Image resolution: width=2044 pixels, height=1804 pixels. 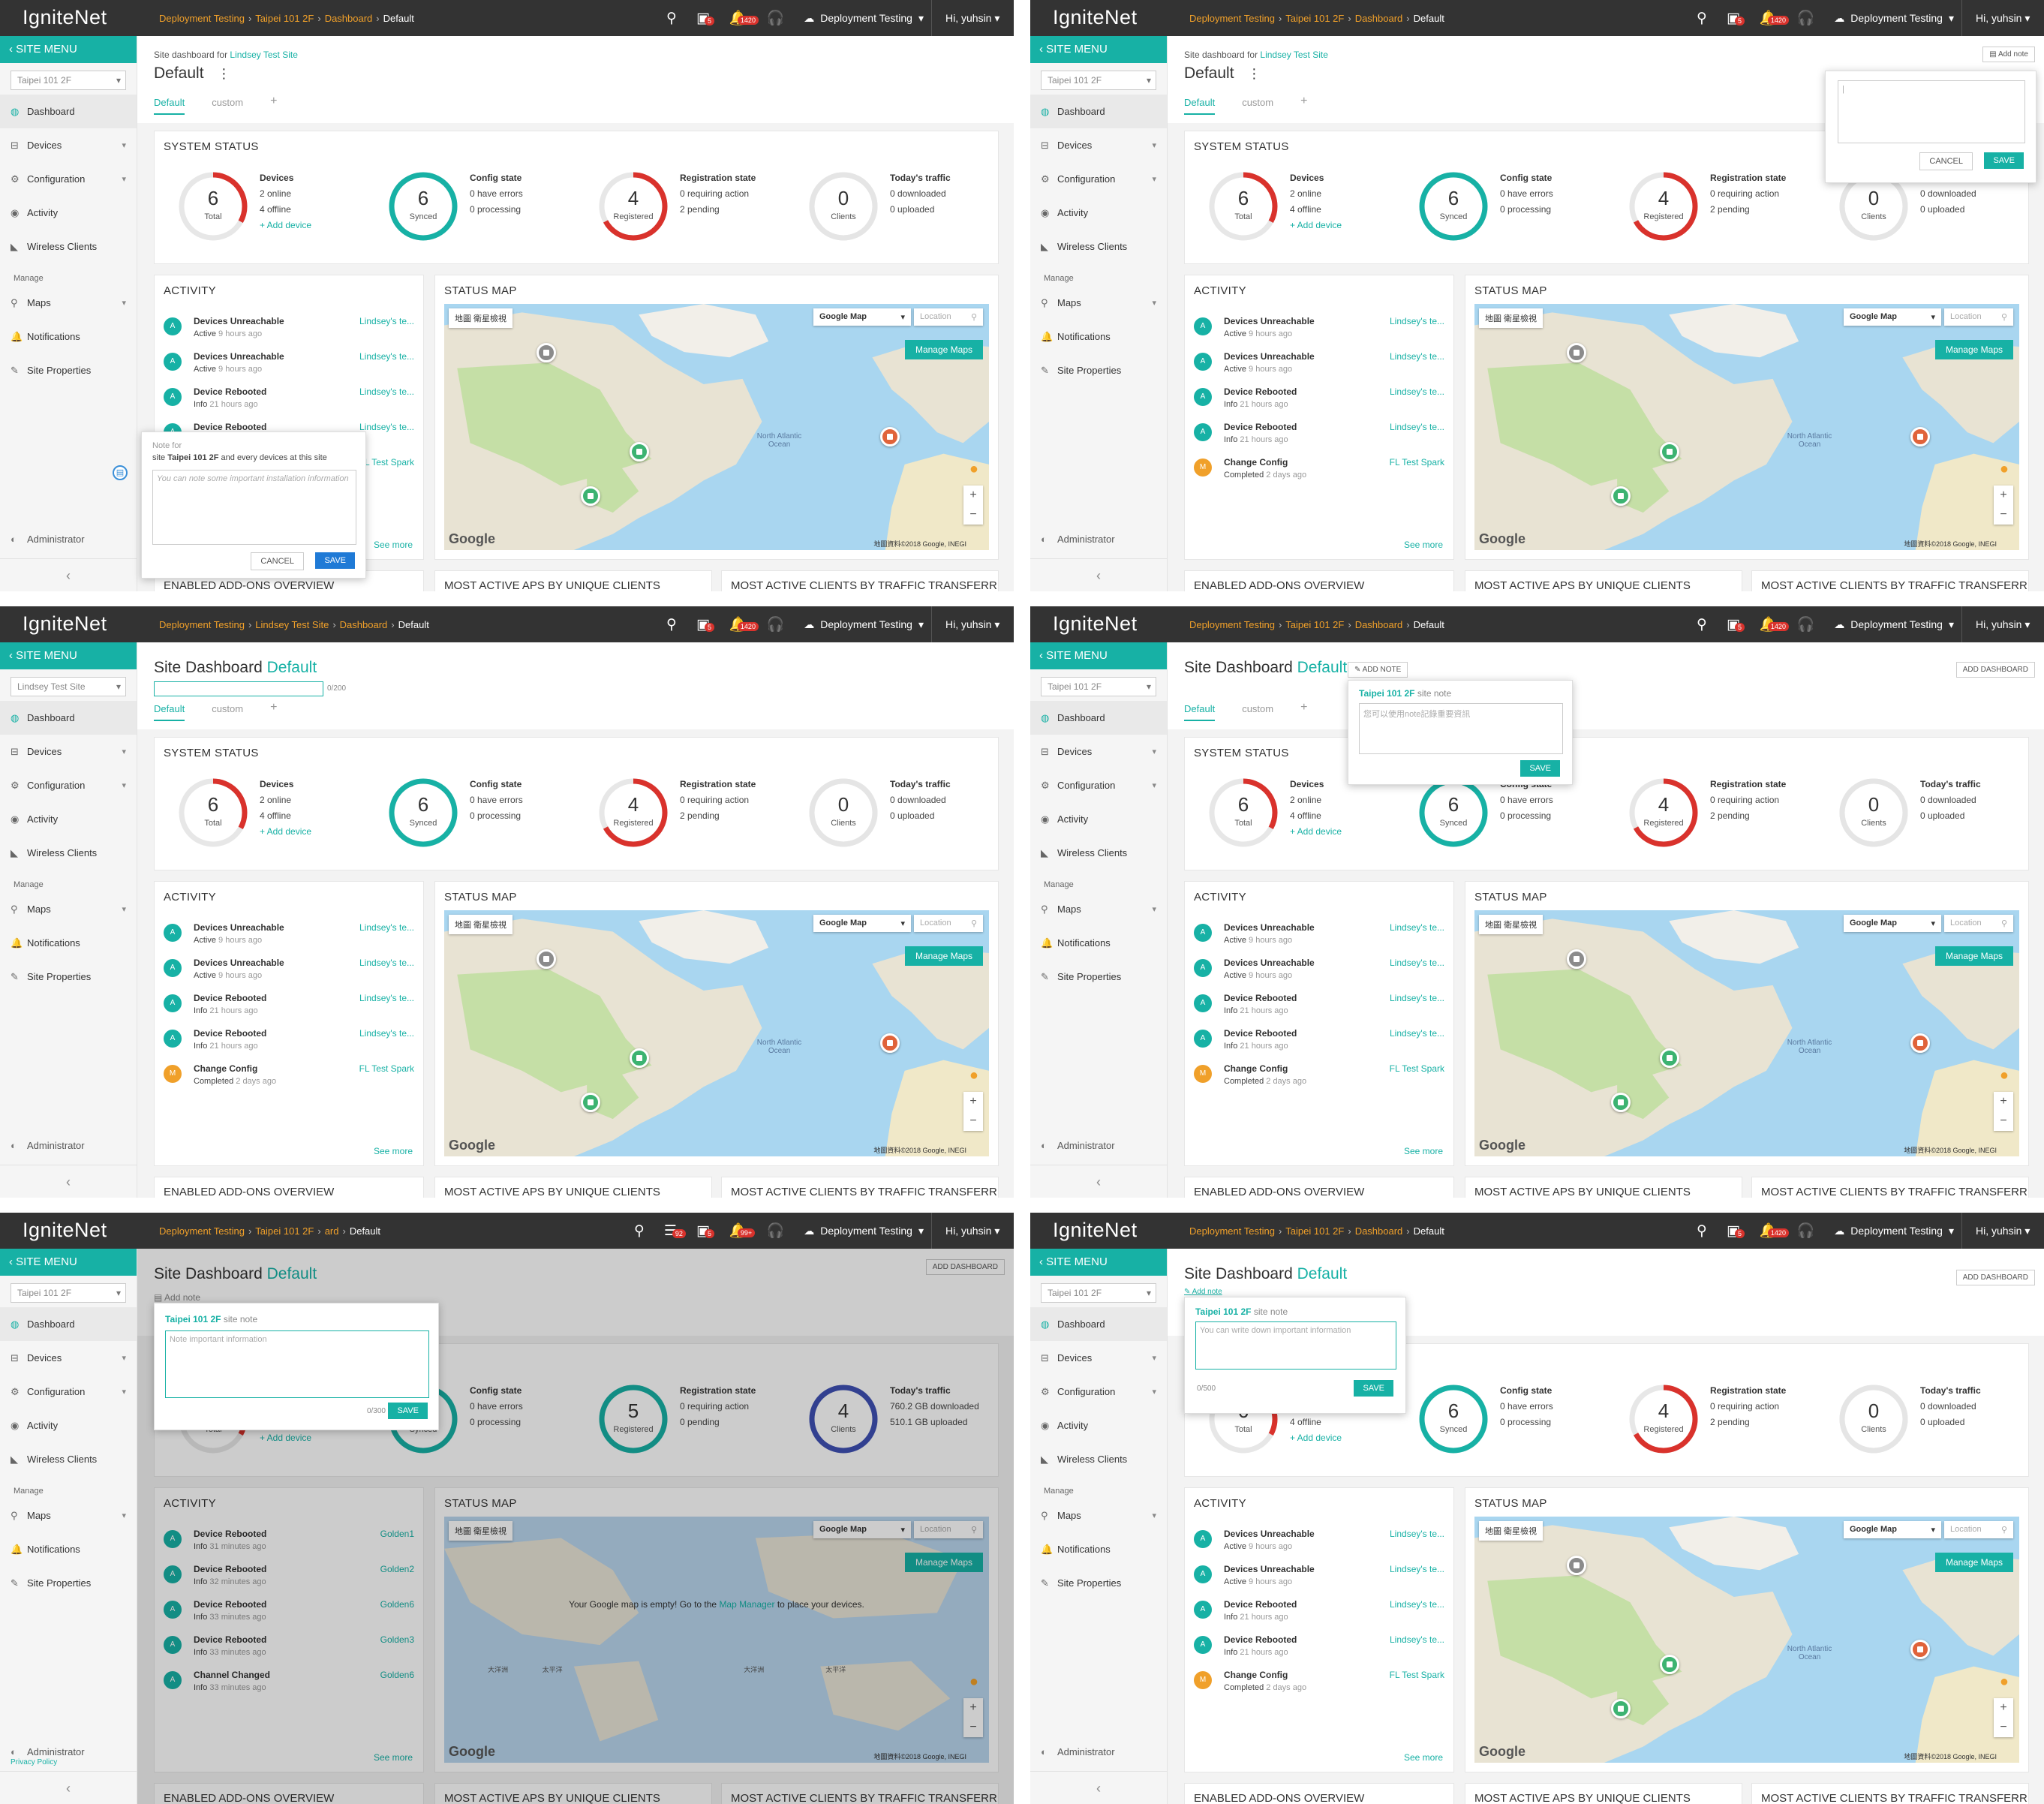 What do you see at coordinates (1669, 1058) in the screenshot?
I see `device-pin-online` at bounding box center [1669, 1058].